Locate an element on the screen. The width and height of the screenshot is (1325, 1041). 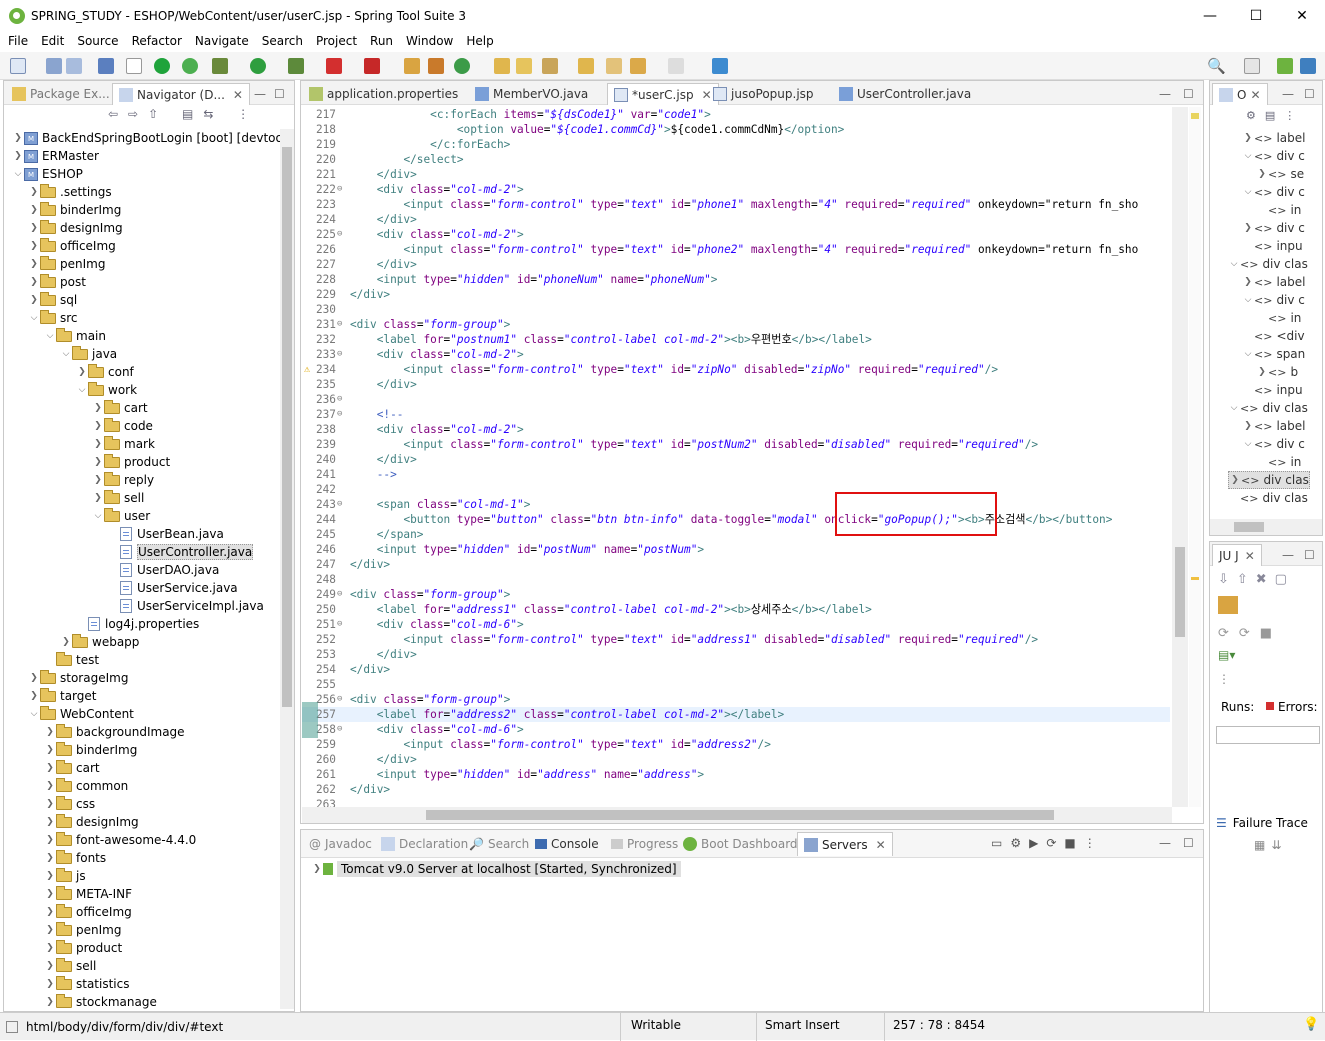
new-java-project-icon is located at coordinates (412, 66).